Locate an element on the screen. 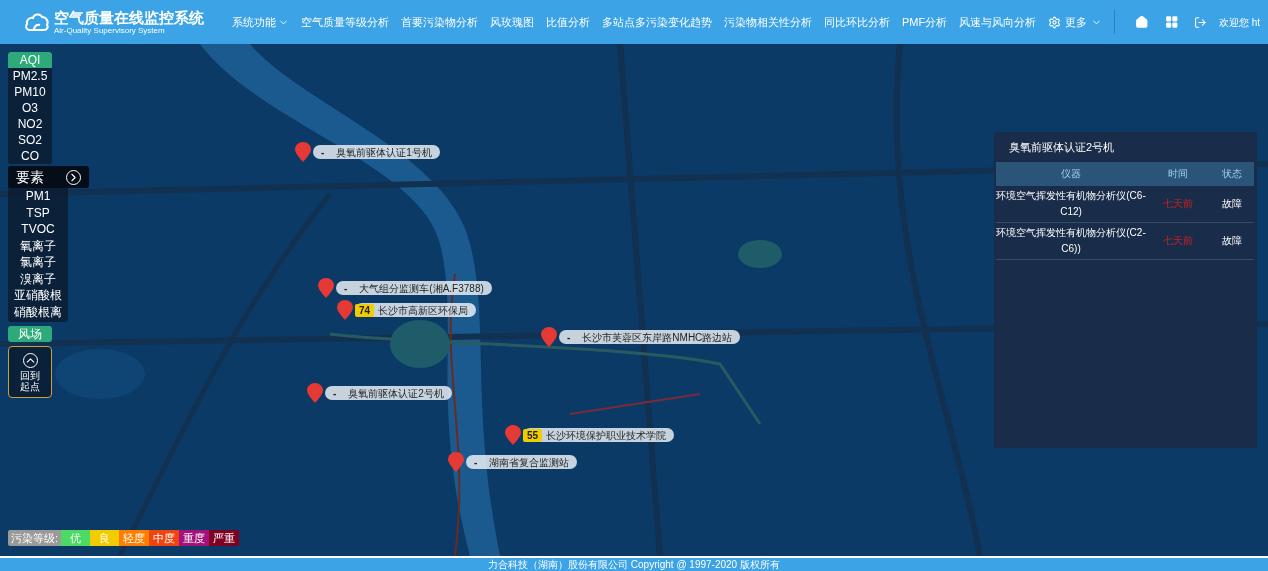  station-label: - 大气组分监测车(湘A.F3788) is located at coordinates (414, 288).